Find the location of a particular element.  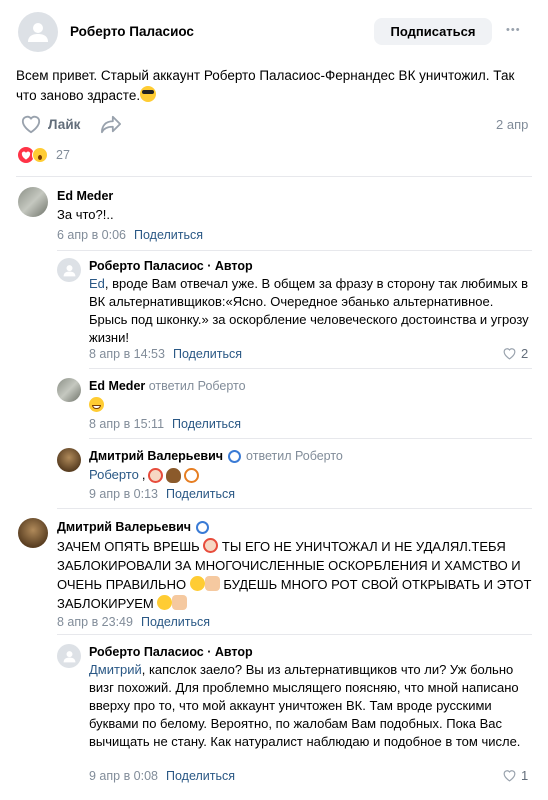

post-date: 2 апр is located at coordinates (512, 124).